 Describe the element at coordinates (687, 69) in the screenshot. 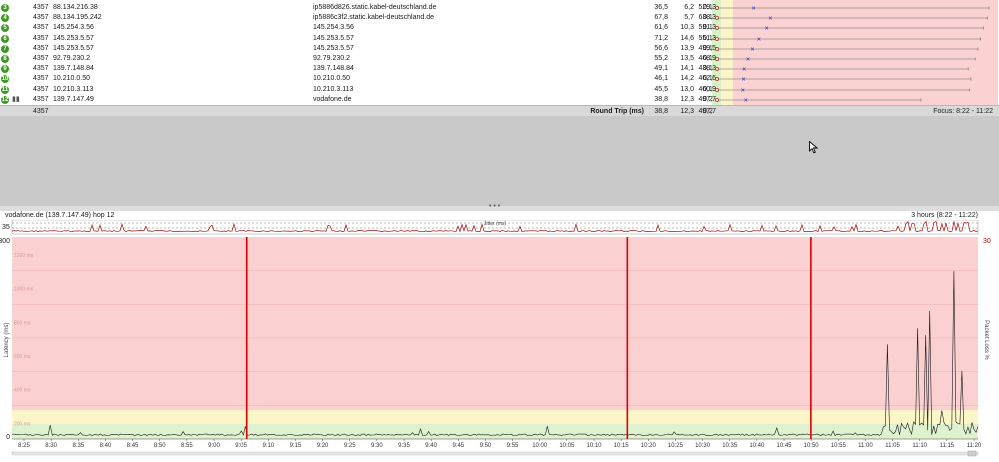

I see `hop-min: 14,1` at that location.